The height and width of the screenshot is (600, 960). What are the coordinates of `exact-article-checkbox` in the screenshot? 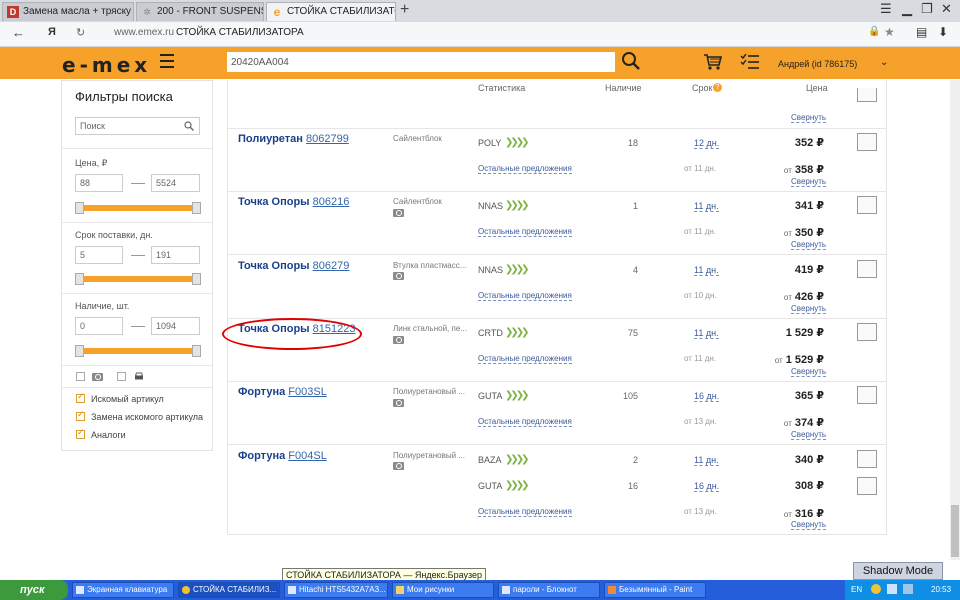 It's located at (80, 397).